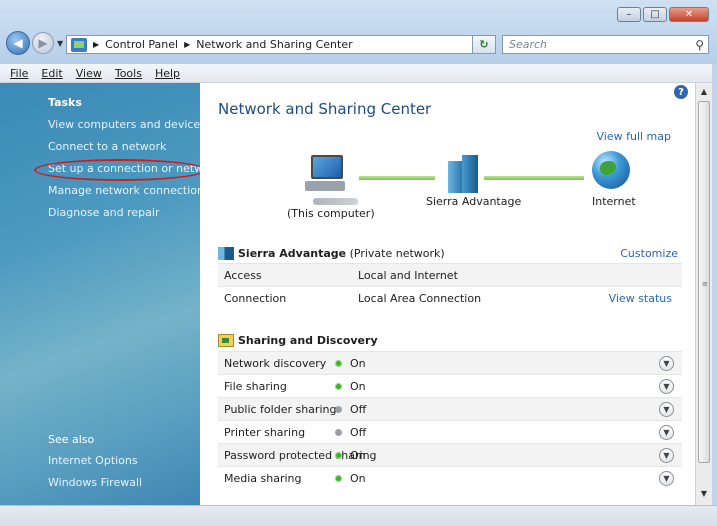  Describe the element at coordinates (71, 439) in the screenshot. I see `see-also-heading: See also` at that location.